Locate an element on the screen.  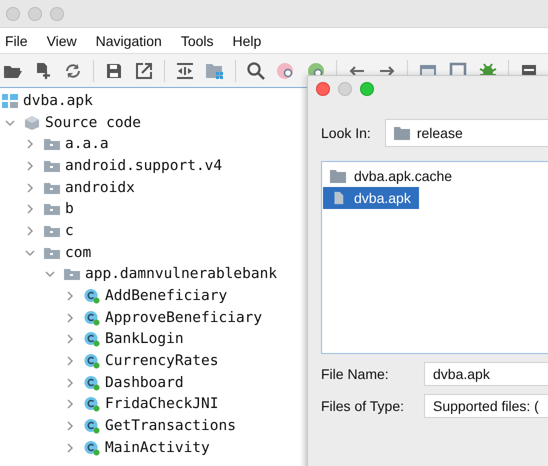
look-in-dropdown: release is located at coordinates (466, 133).